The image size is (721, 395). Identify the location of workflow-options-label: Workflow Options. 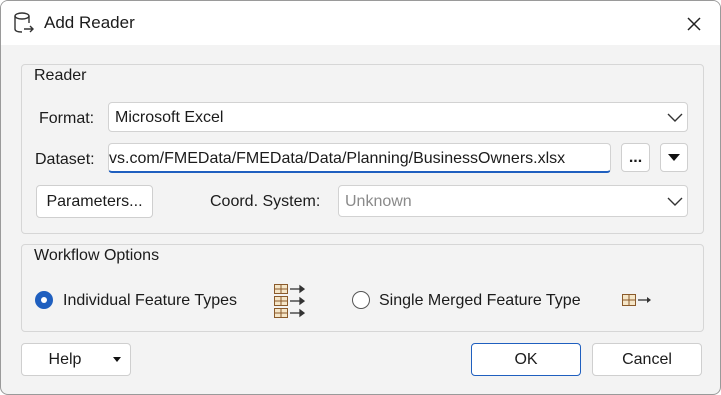
(97, 255).